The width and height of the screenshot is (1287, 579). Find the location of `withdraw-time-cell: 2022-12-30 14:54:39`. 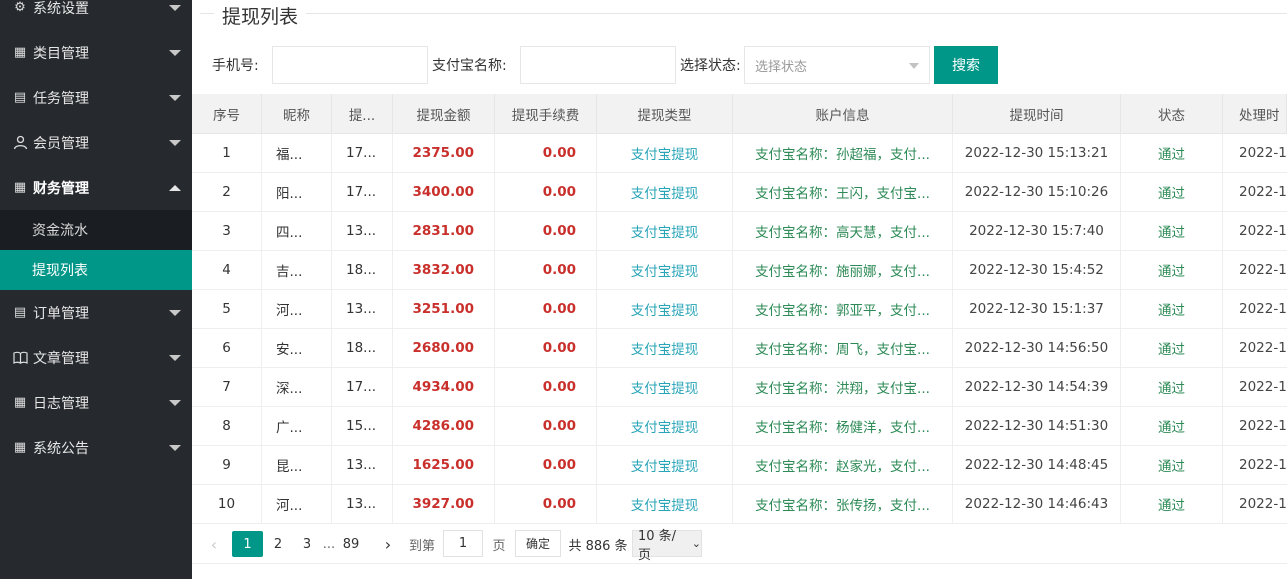

withdraw-time-cell: 2022-12-30 14:54:39 is located at coordinates (1037, 387).